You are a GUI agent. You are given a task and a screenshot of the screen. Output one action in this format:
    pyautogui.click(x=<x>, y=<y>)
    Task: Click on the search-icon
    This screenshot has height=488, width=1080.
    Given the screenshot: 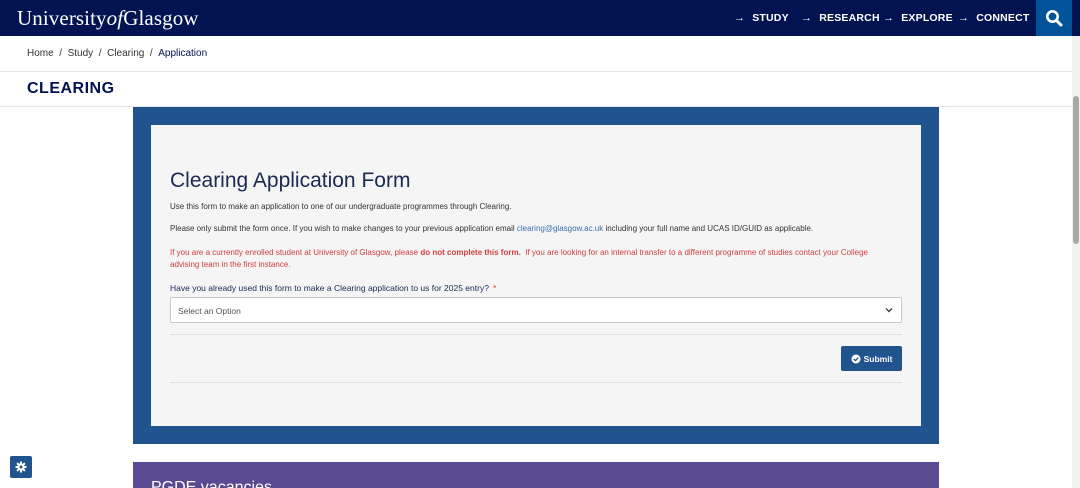 What is the action you would take?
    pyautogui.click(x=1054, y=18)
    